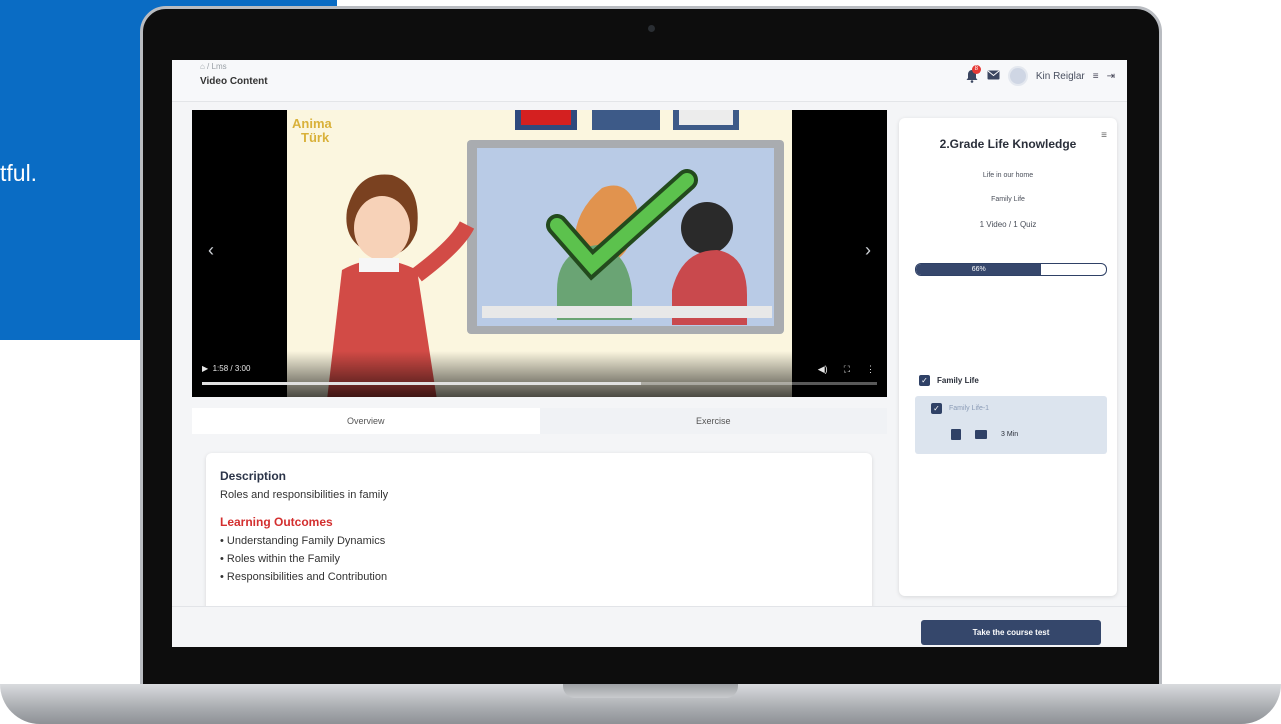 The width and height of the screenshot is (1281, 724). Describe the element at coordinates (993, 76) in the screenshot. I see `mail-icon` at that location.